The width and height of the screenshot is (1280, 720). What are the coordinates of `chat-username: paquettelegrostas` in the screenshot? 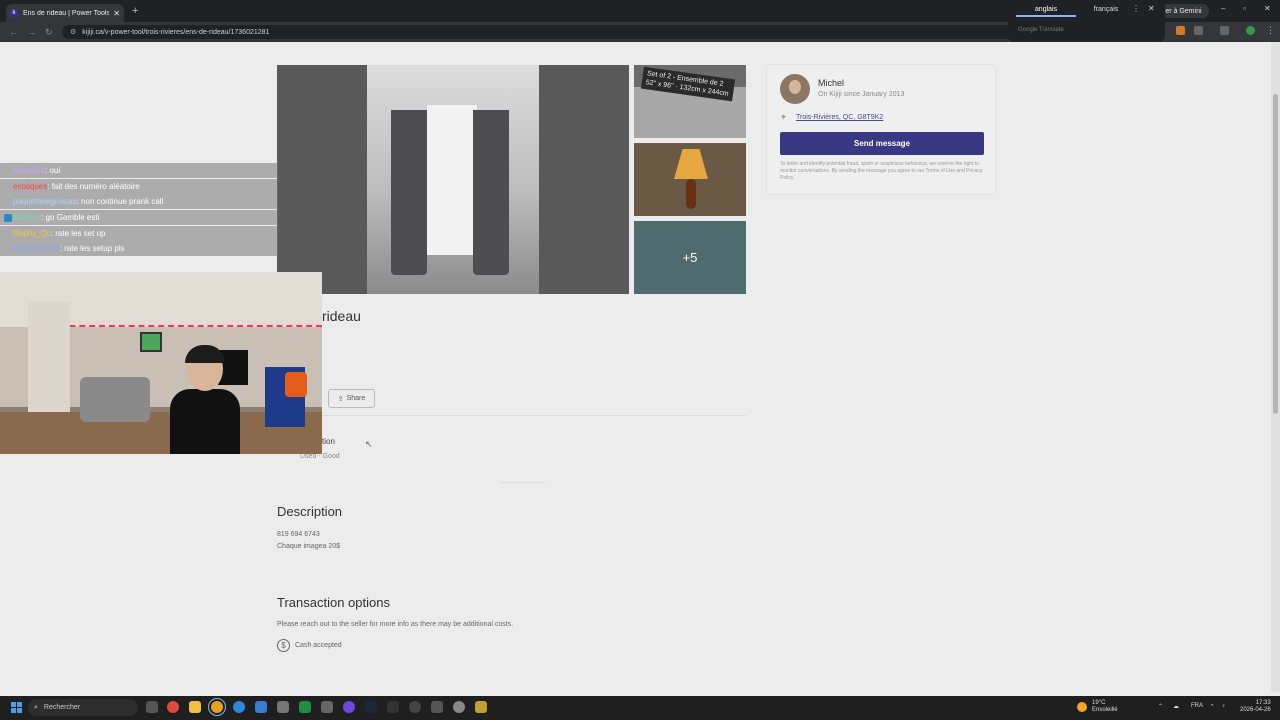 It's located at (45, 202).